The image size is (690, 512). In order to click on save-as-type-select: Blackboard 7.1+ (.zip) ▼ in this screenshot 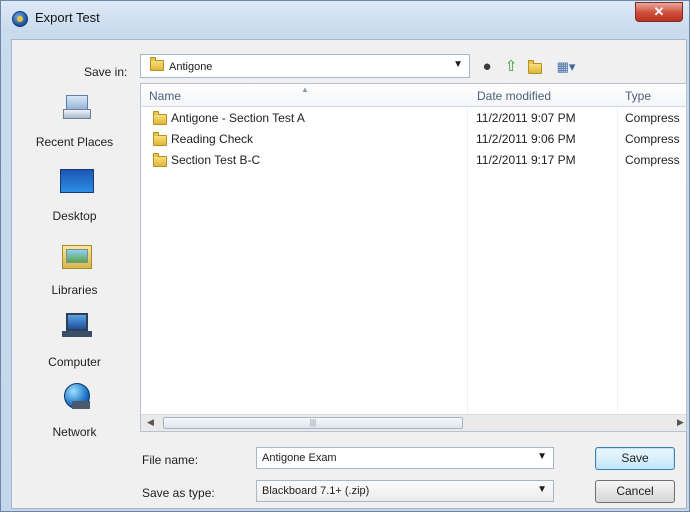, I will do `click(405, 491)`.